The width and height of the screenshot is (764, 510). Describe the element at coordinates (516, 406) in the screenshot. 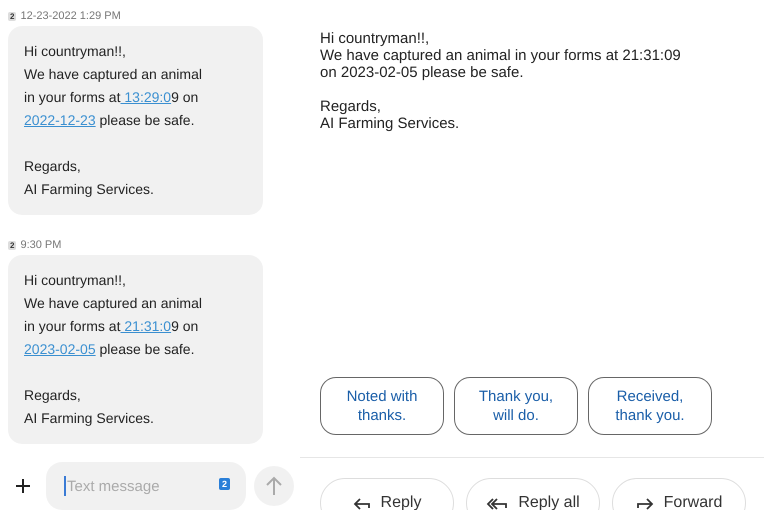

I see `smart-reply-button: Thank you, will do.` at that location.